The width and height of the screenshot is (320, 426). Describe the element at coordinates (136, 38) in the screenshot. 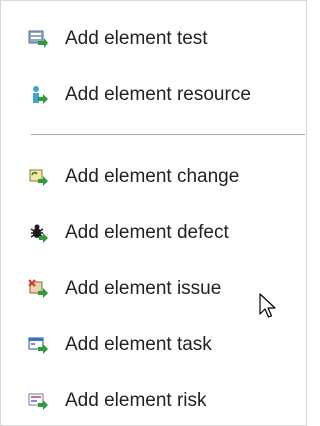

I see `menu-item-label: Add element test` at that location.